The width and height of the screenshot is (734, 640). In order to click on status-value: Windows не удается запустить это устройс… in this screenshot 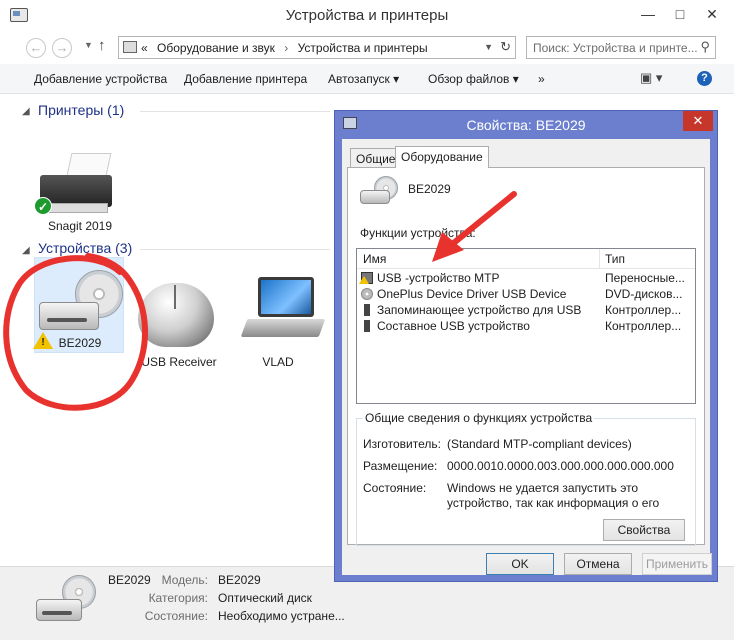, I will do `click(553, 495)`.